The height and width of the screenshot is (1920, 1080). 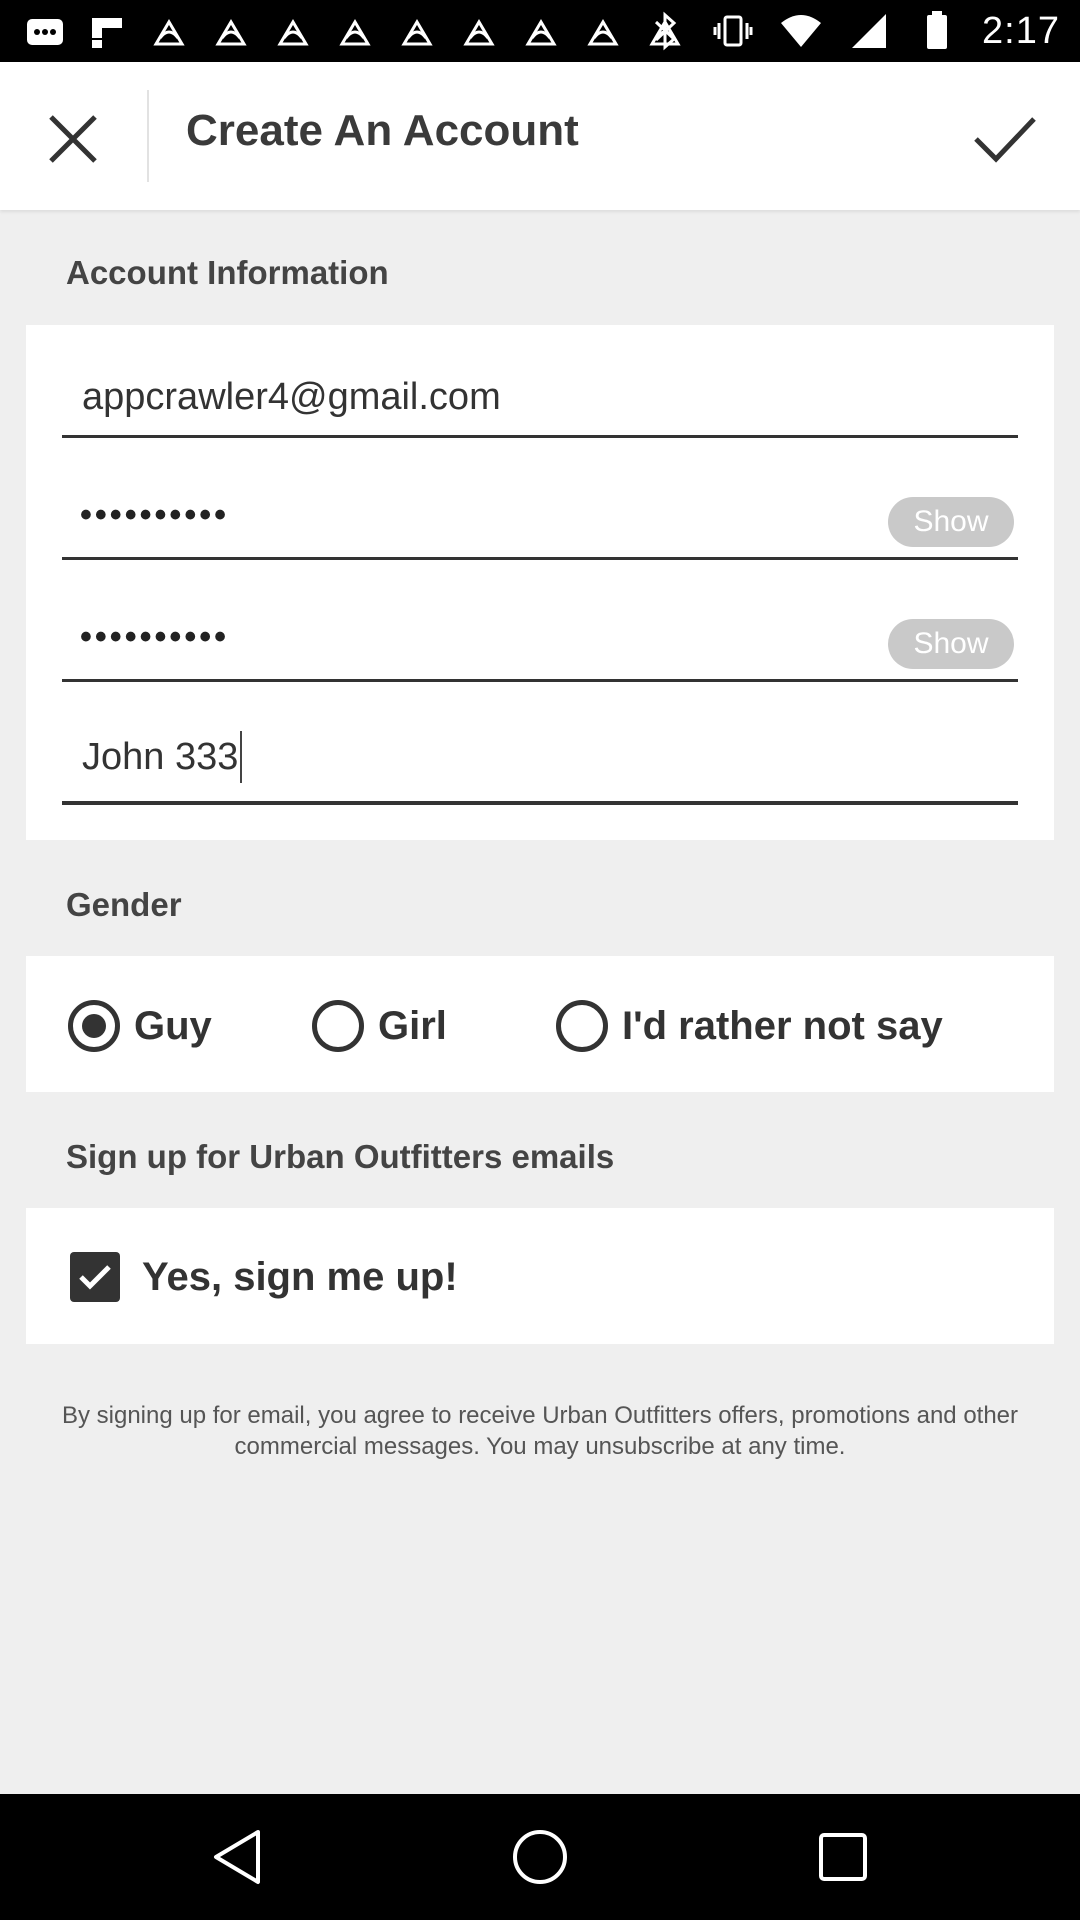 What do you see at coordinates (540, 1024) in the screenshot?
I see `gender-card: Guy Girl I'd rather not say` at bounding box center [540, 1024].